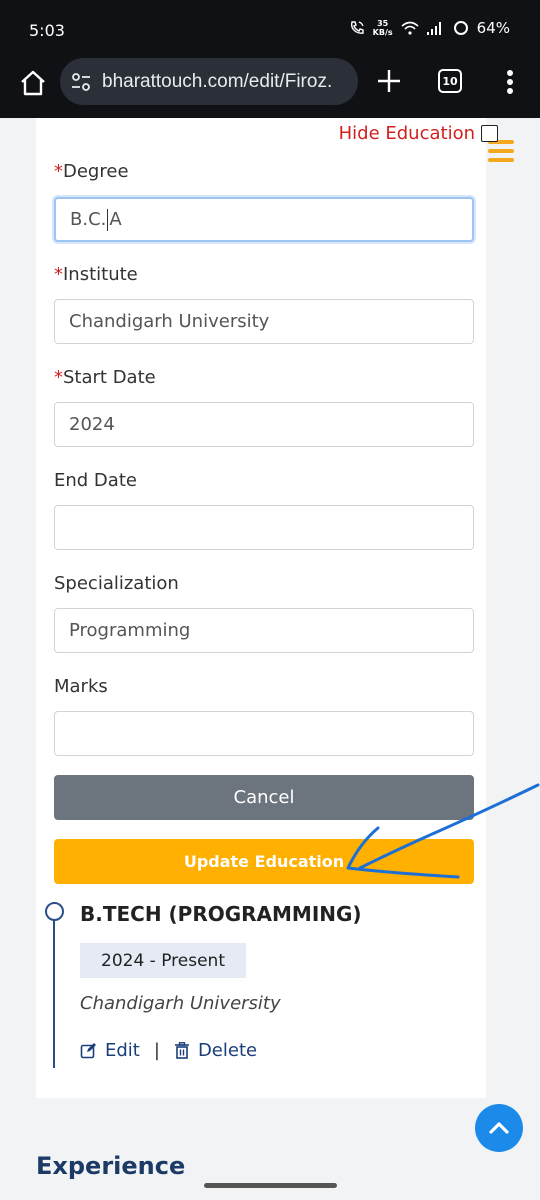  What do you see at coordinates (264, 861) in the screenshot?
I see `update-education-button-label: Update Education` at bounding box center [264, 861].